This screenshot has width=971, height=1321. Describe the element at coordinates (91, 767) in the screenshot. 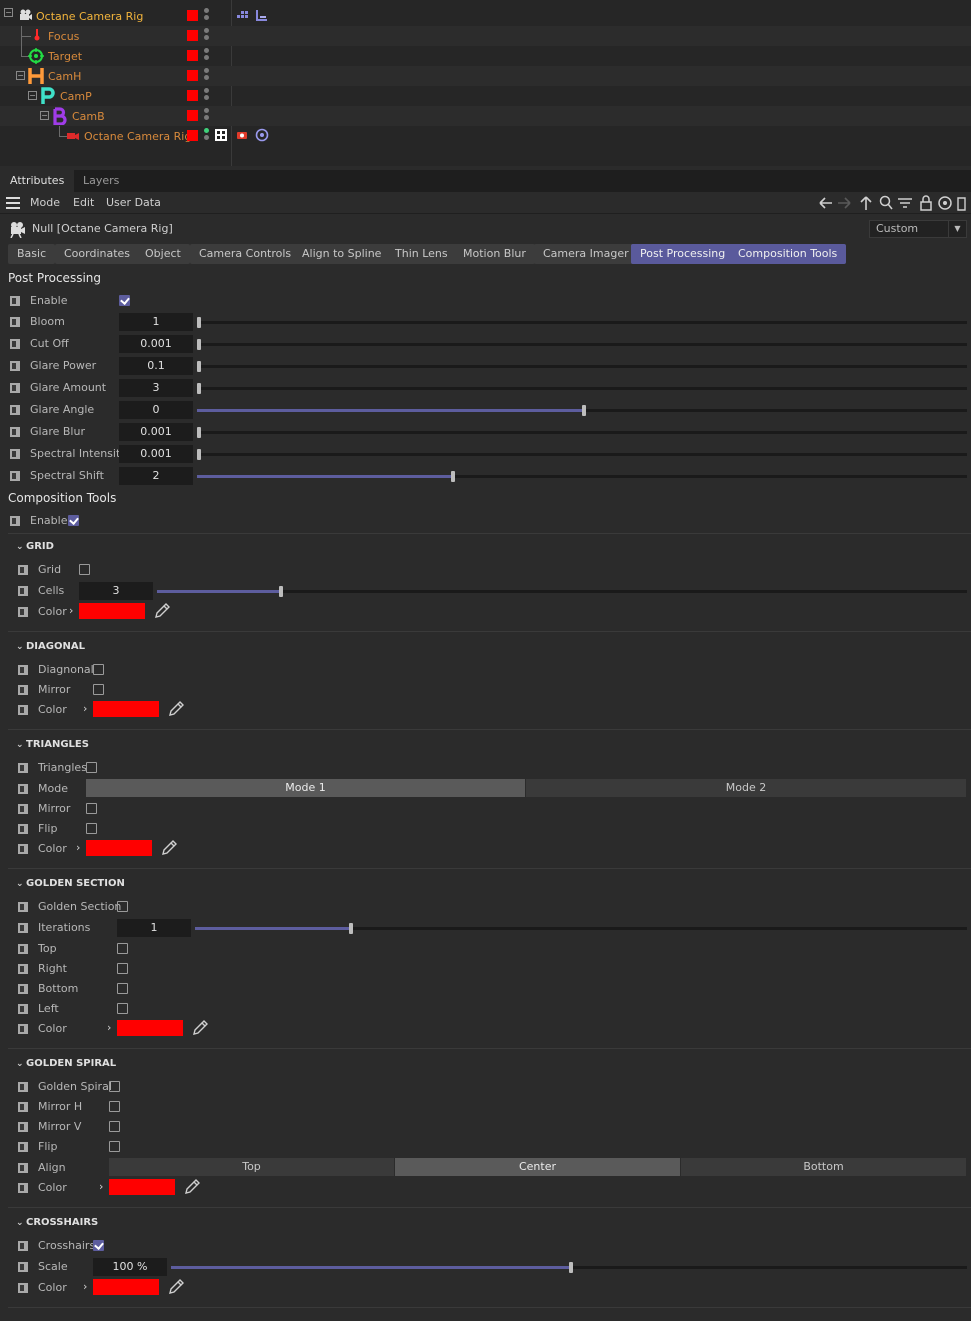

I see `triangles-checkbox` at that location.